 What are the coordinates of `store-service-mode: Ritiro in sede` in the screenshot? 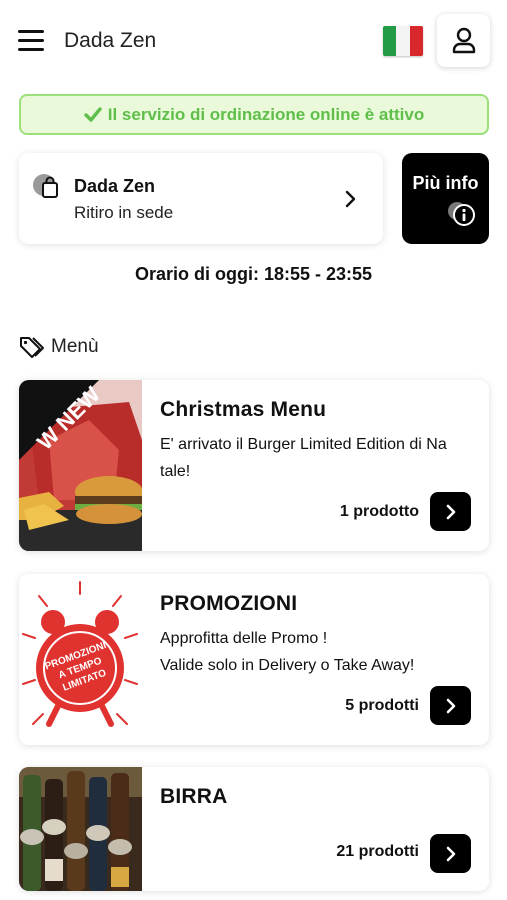 It's located at (124, 212).